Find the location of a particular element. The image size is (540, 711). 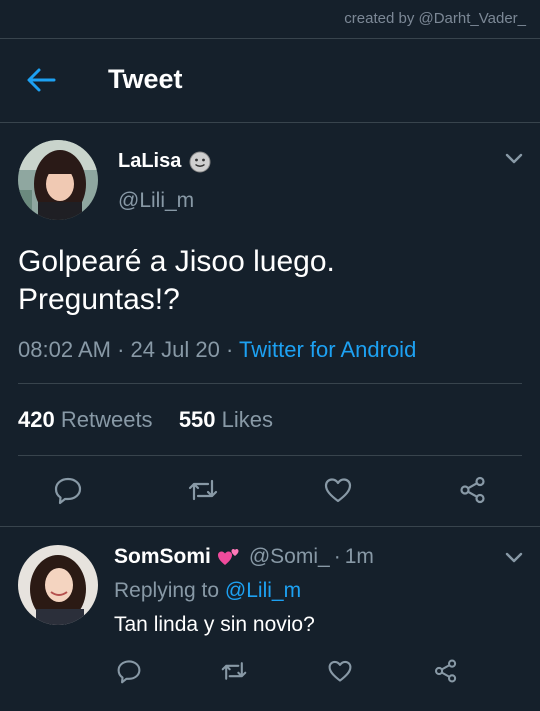

tweet-text-line: Preguntas!? is located at coordinates (99, 299).